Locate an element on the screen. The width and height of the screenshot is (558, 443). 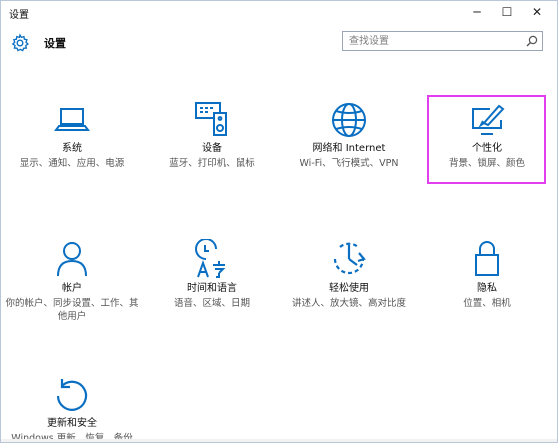
search-input is located at coordinates (434, 41).